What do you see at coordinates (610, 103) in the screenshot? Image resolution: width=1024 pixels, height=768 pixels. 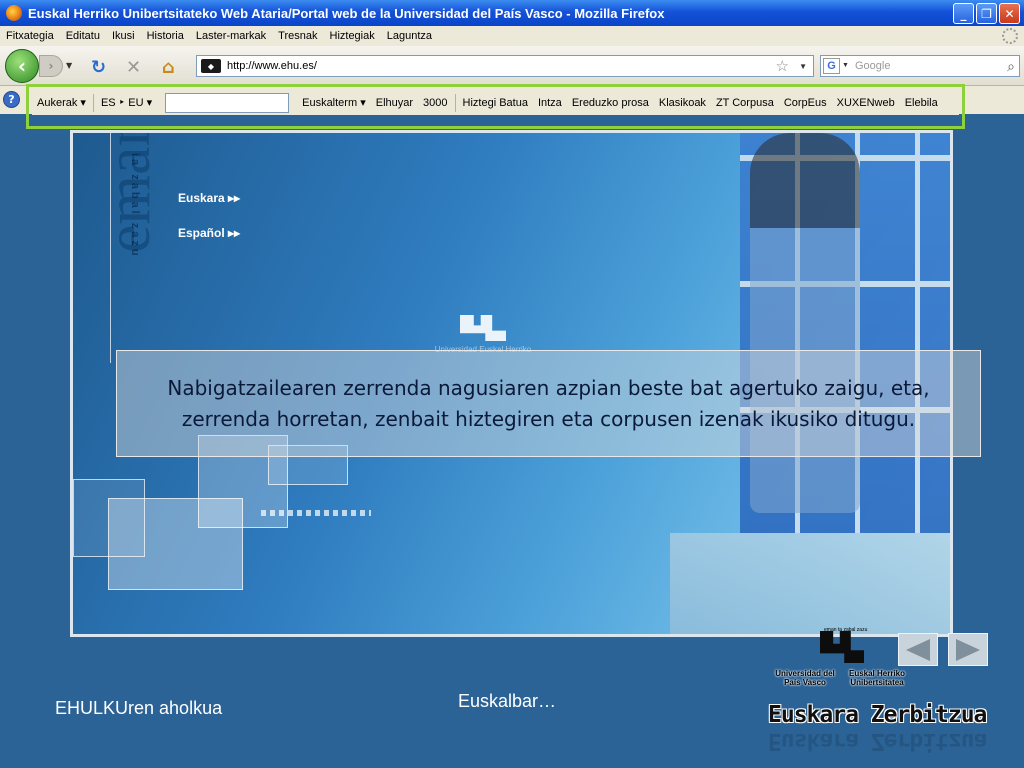 I see `dict-ereduzko-prosa: Ereduzko prosa` at bounding box center [610, 103].